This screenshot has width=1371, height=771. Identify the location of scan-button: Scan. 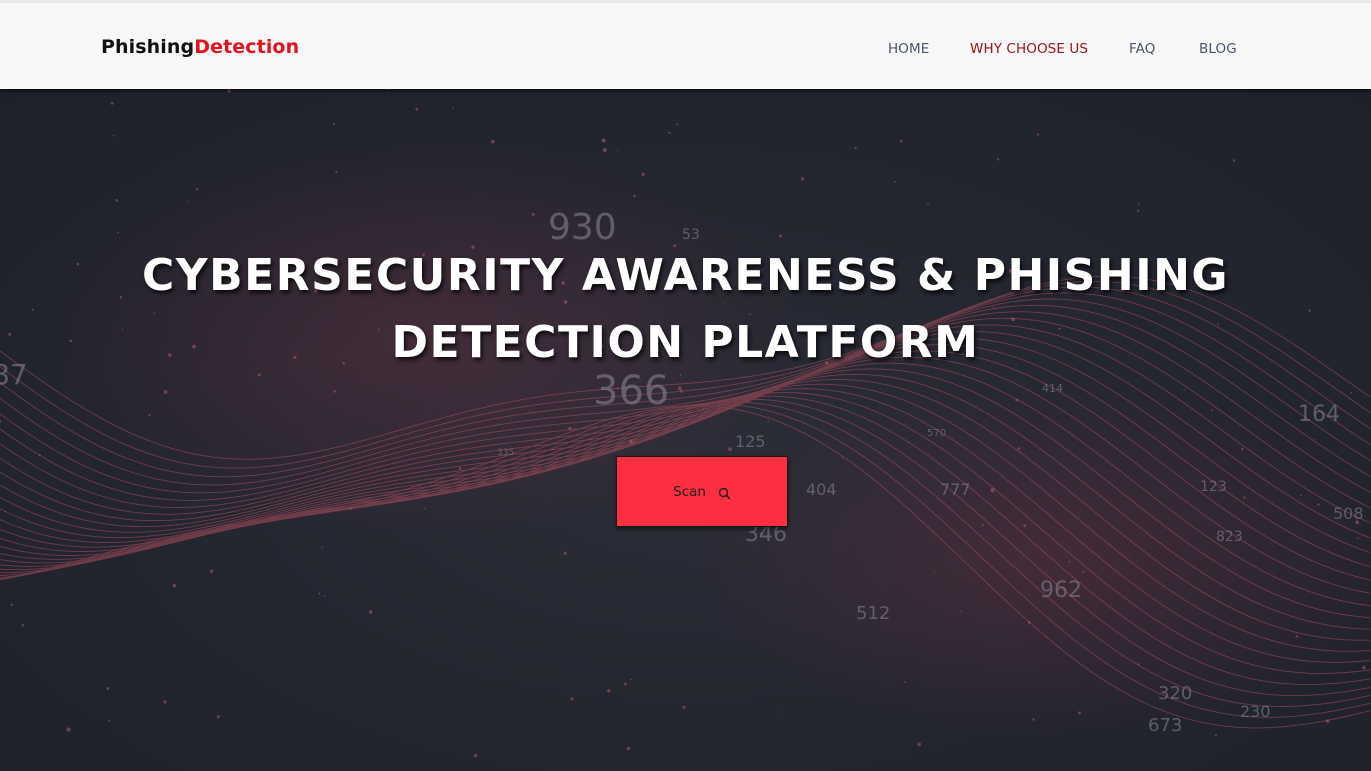
(702, 491).